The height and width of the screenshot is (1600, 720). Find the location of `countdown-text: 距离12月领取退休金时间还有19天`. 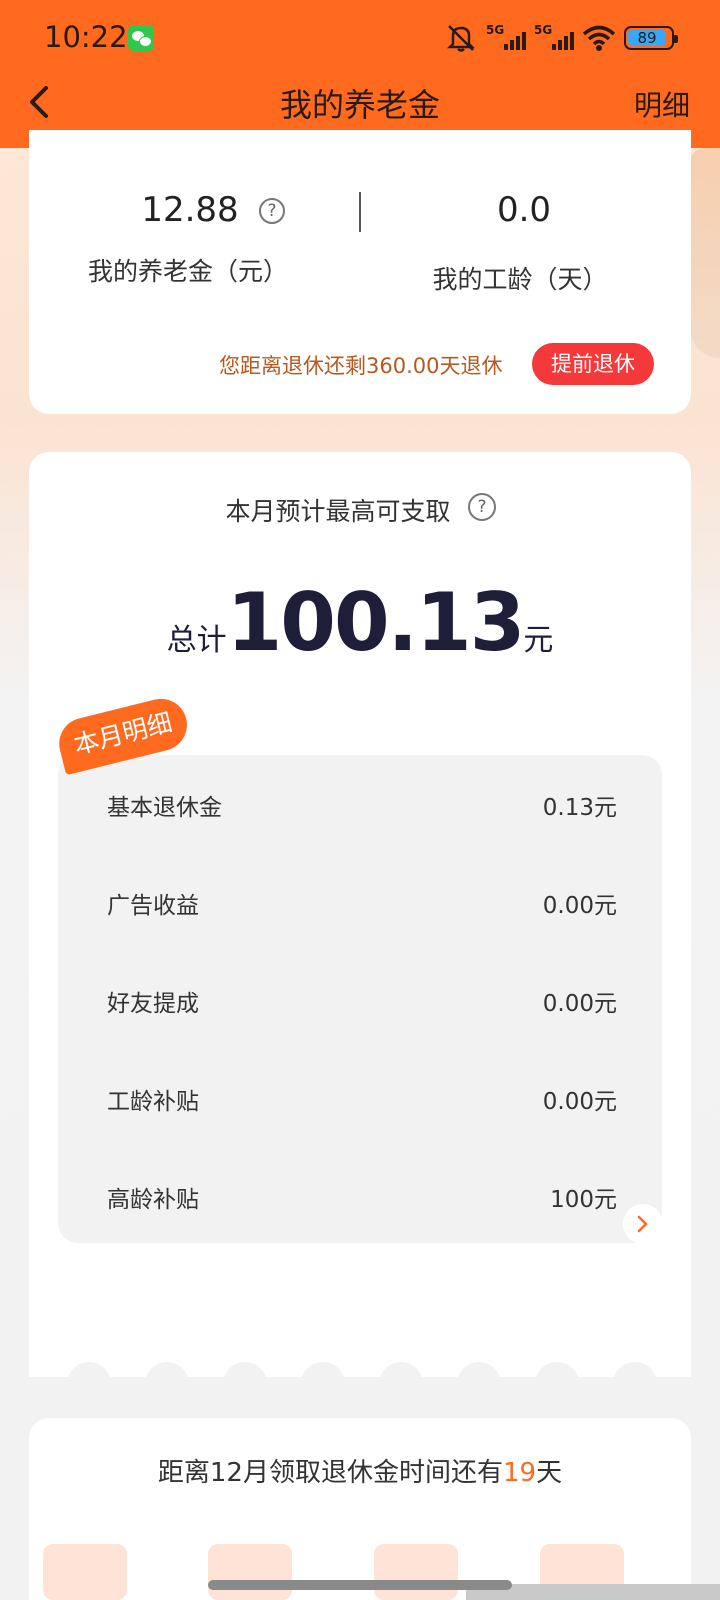

countdown-text: 距离12月领取退休金时间还有19天 is located at coordinates (360, 1473).